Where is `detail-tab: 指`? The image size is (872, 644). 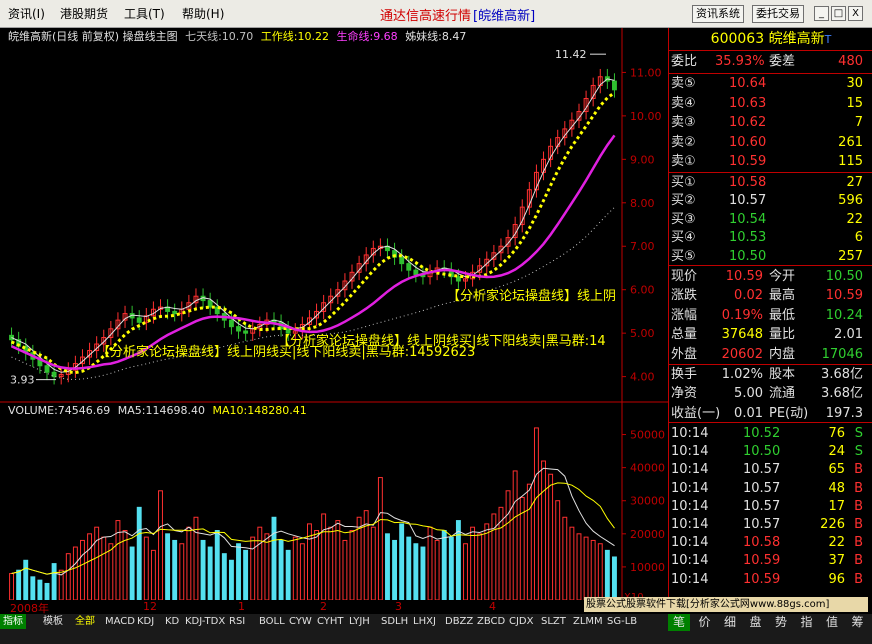
detail-tab: 指 is located at coordinates (807, 622).